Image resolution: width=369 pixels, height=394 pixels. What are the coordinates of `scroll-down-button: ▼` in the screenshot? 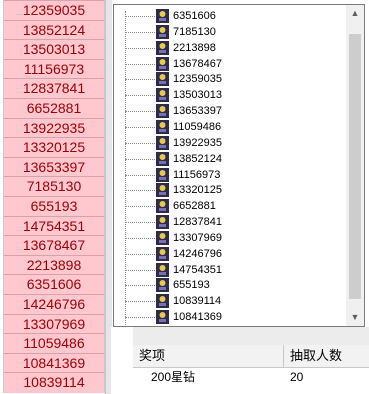 It's located at (355, 317).